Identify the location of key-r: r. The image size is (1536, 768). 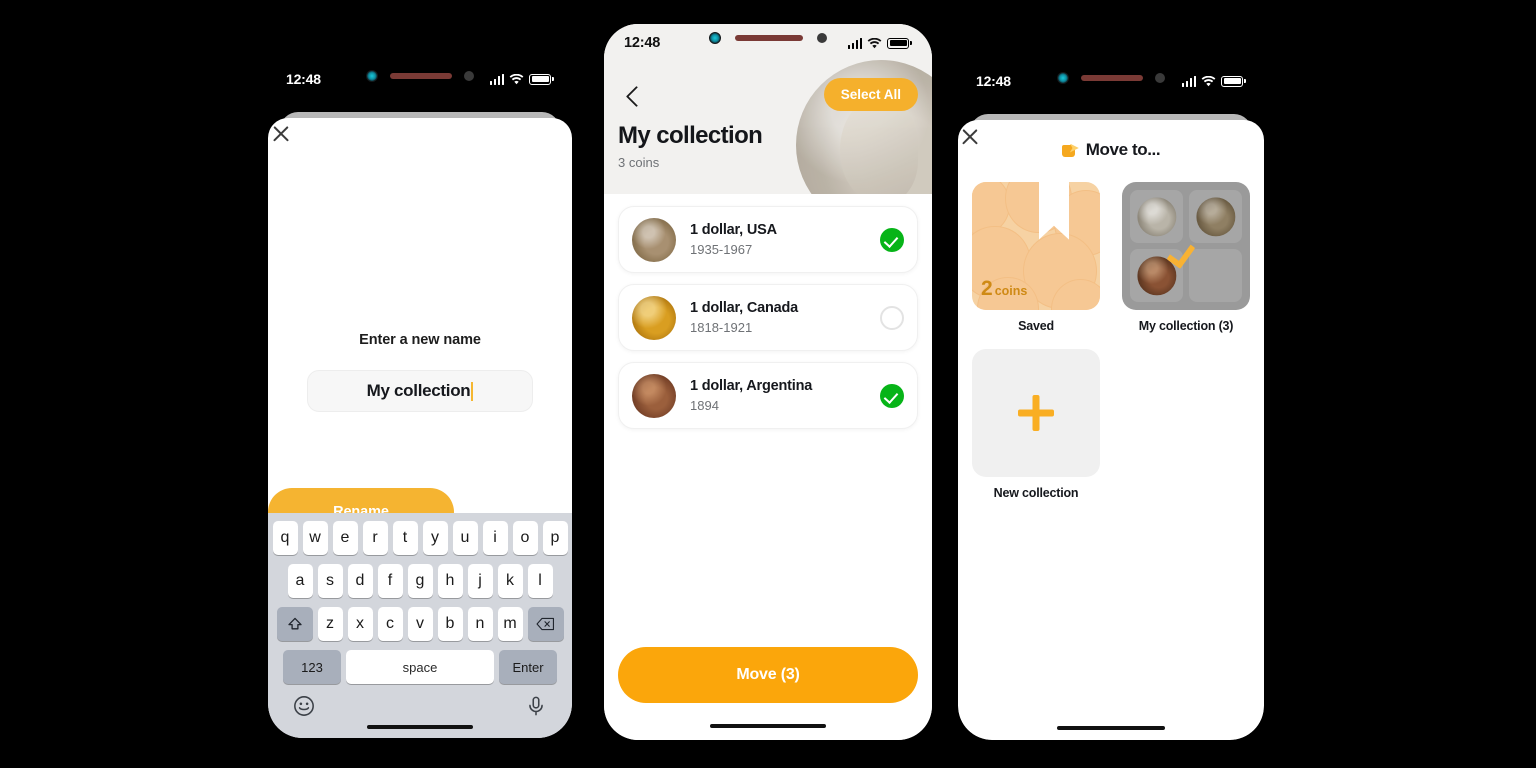
(375, 538).